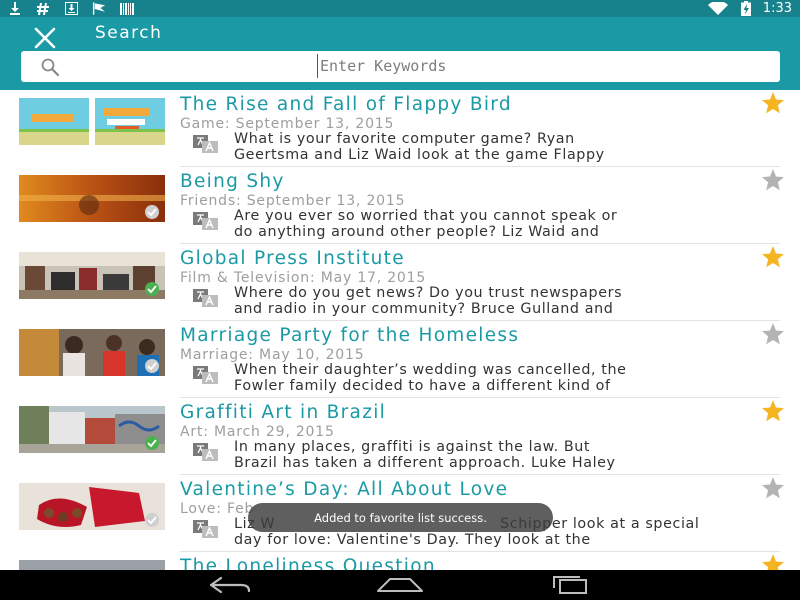 Image resolution: width=800 pixels, height=600 pixels. What do you see at coordinates (293, 201) in the screenshot?
I see `item-meta: Friends: September 13, 2015` at bounding box center [293, 201].